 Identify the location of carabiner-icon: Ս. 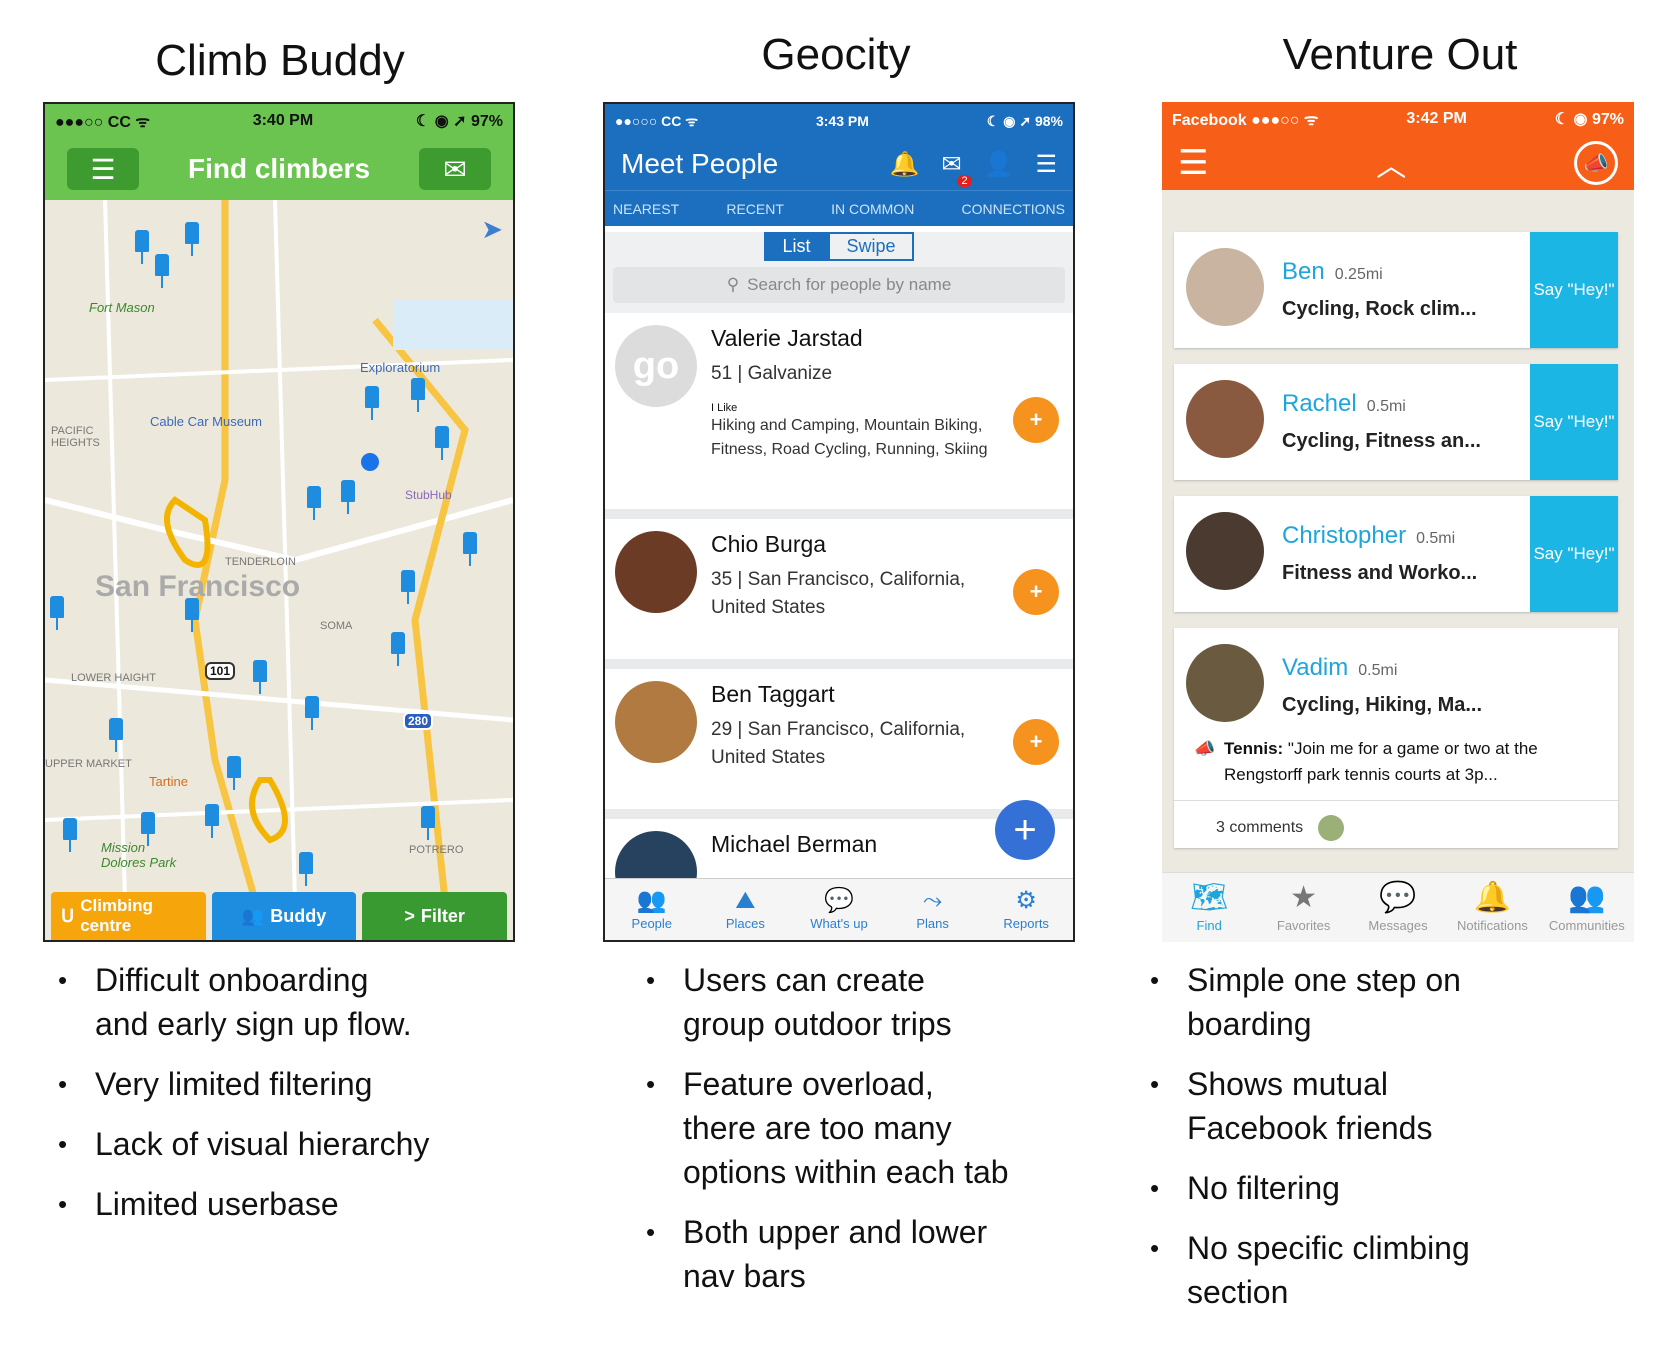
(68, 915).